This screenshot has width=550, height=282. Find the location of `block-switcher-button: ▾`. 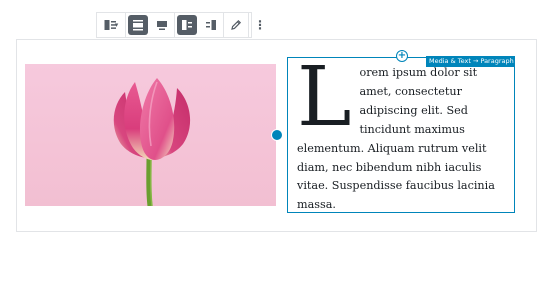

block-switcher-button: ▾ is located at coordinates (111, 25).